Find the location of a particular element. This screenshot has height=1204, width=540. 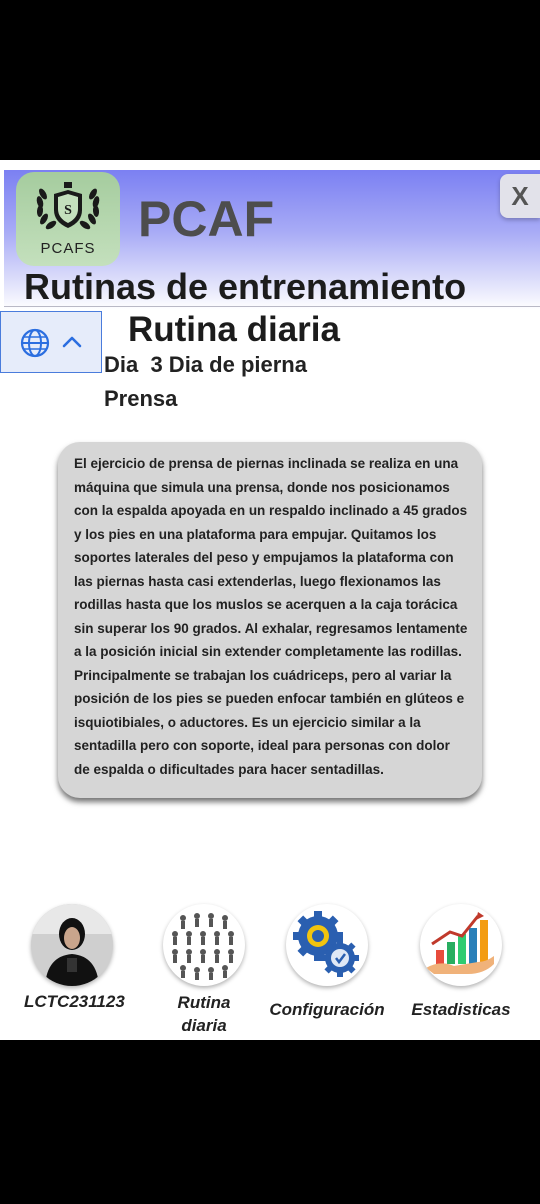

nav-statistics: Estadisticas is located at coordinates (461, 962).